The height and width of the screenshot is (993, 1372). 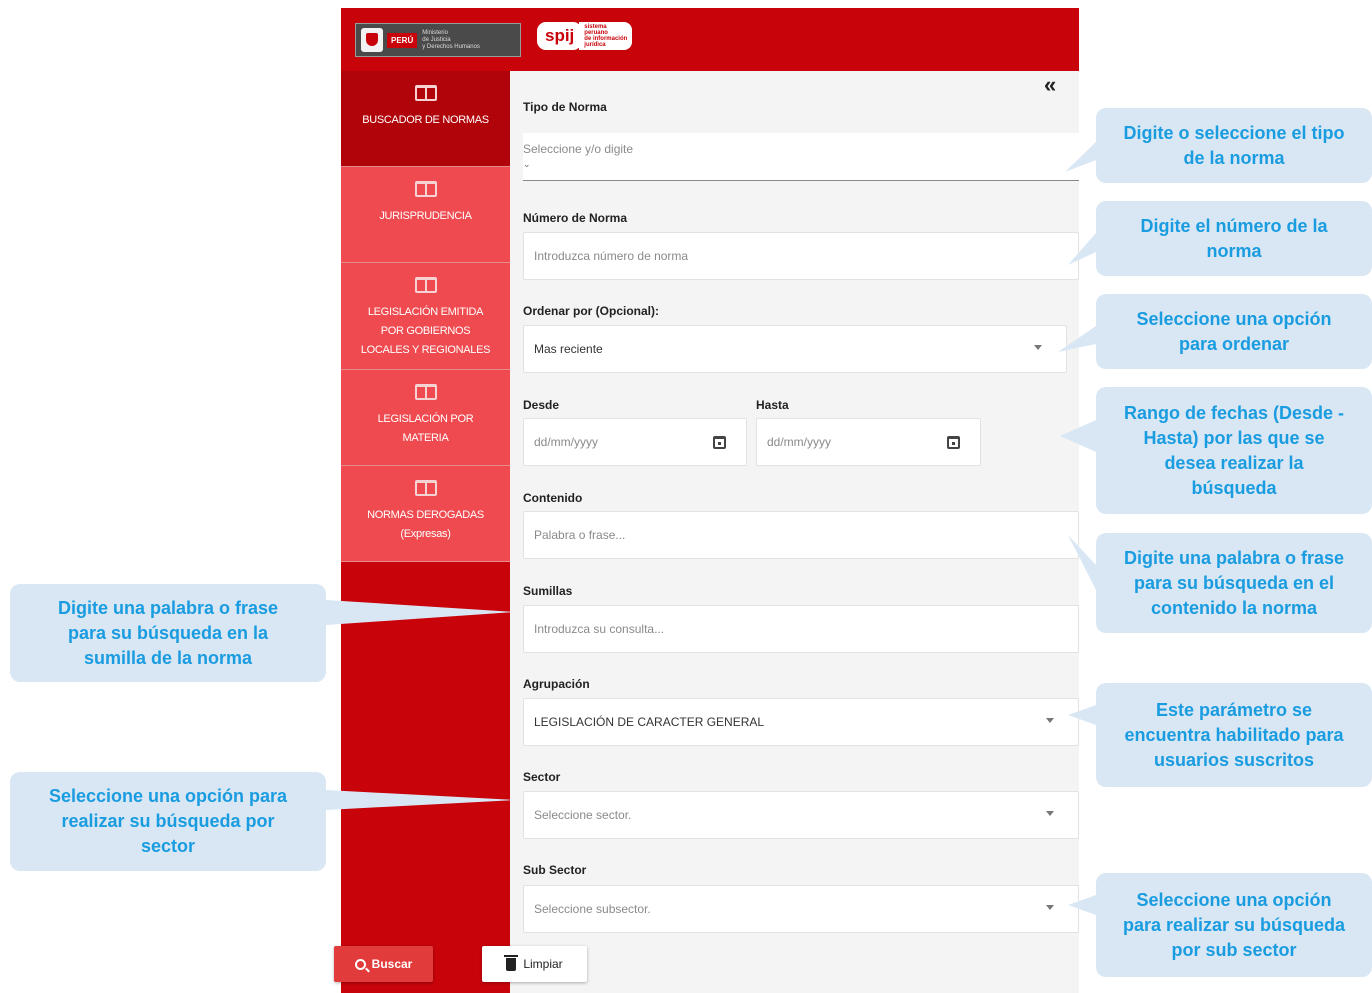 I want to click on trash-icon, so click(x=511, y=962).